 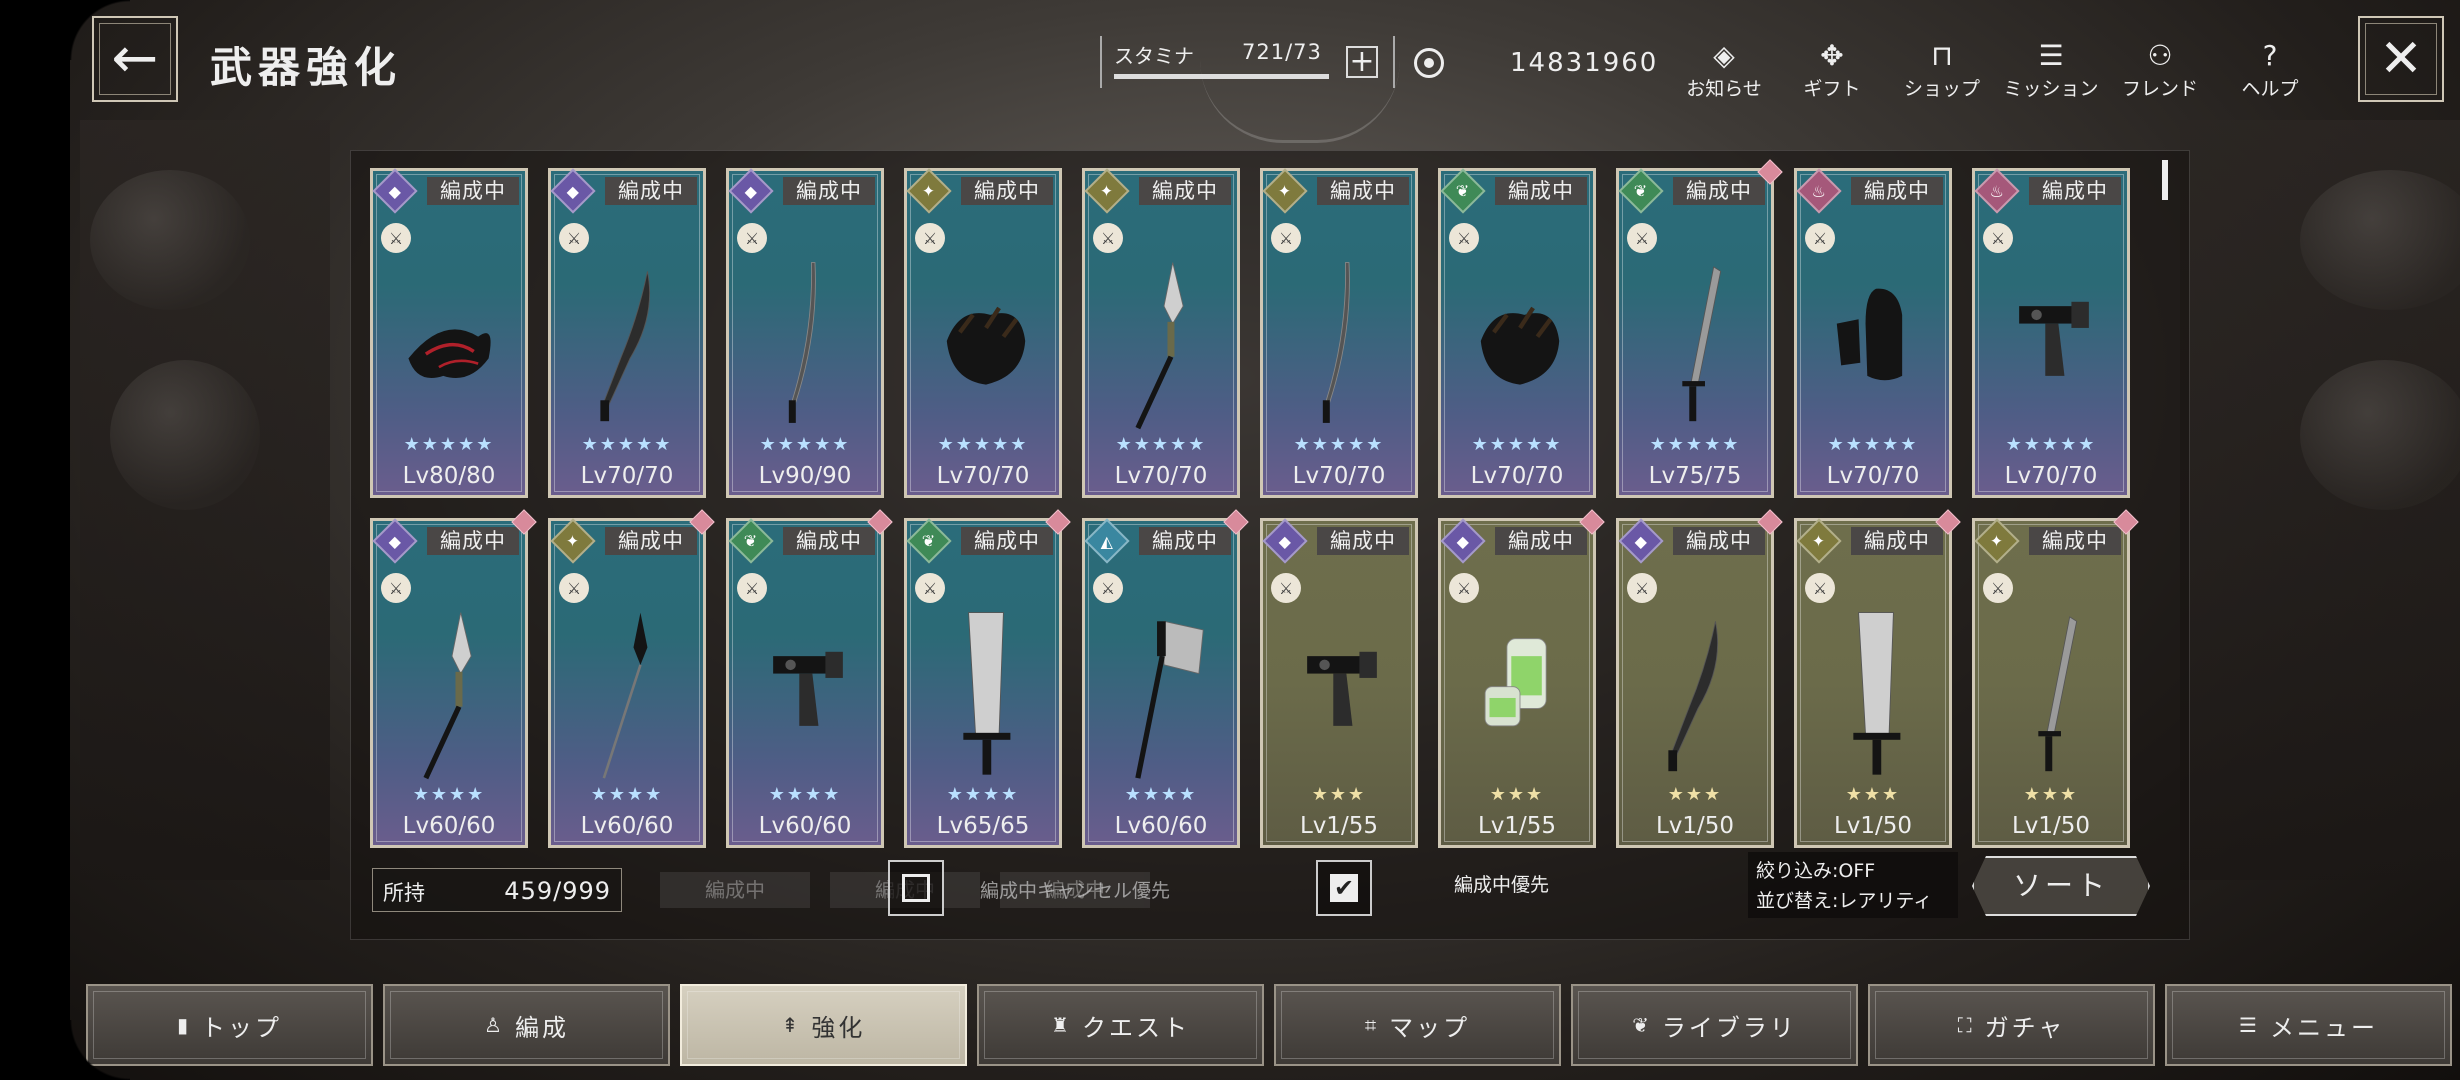 What do you see at coordinates (1699, 328) in the screenshot?
I see `weapon-card: ❦ 編成中 ⚔ ★★★★★ Lv75/75` at bounding box center [1699, 328].